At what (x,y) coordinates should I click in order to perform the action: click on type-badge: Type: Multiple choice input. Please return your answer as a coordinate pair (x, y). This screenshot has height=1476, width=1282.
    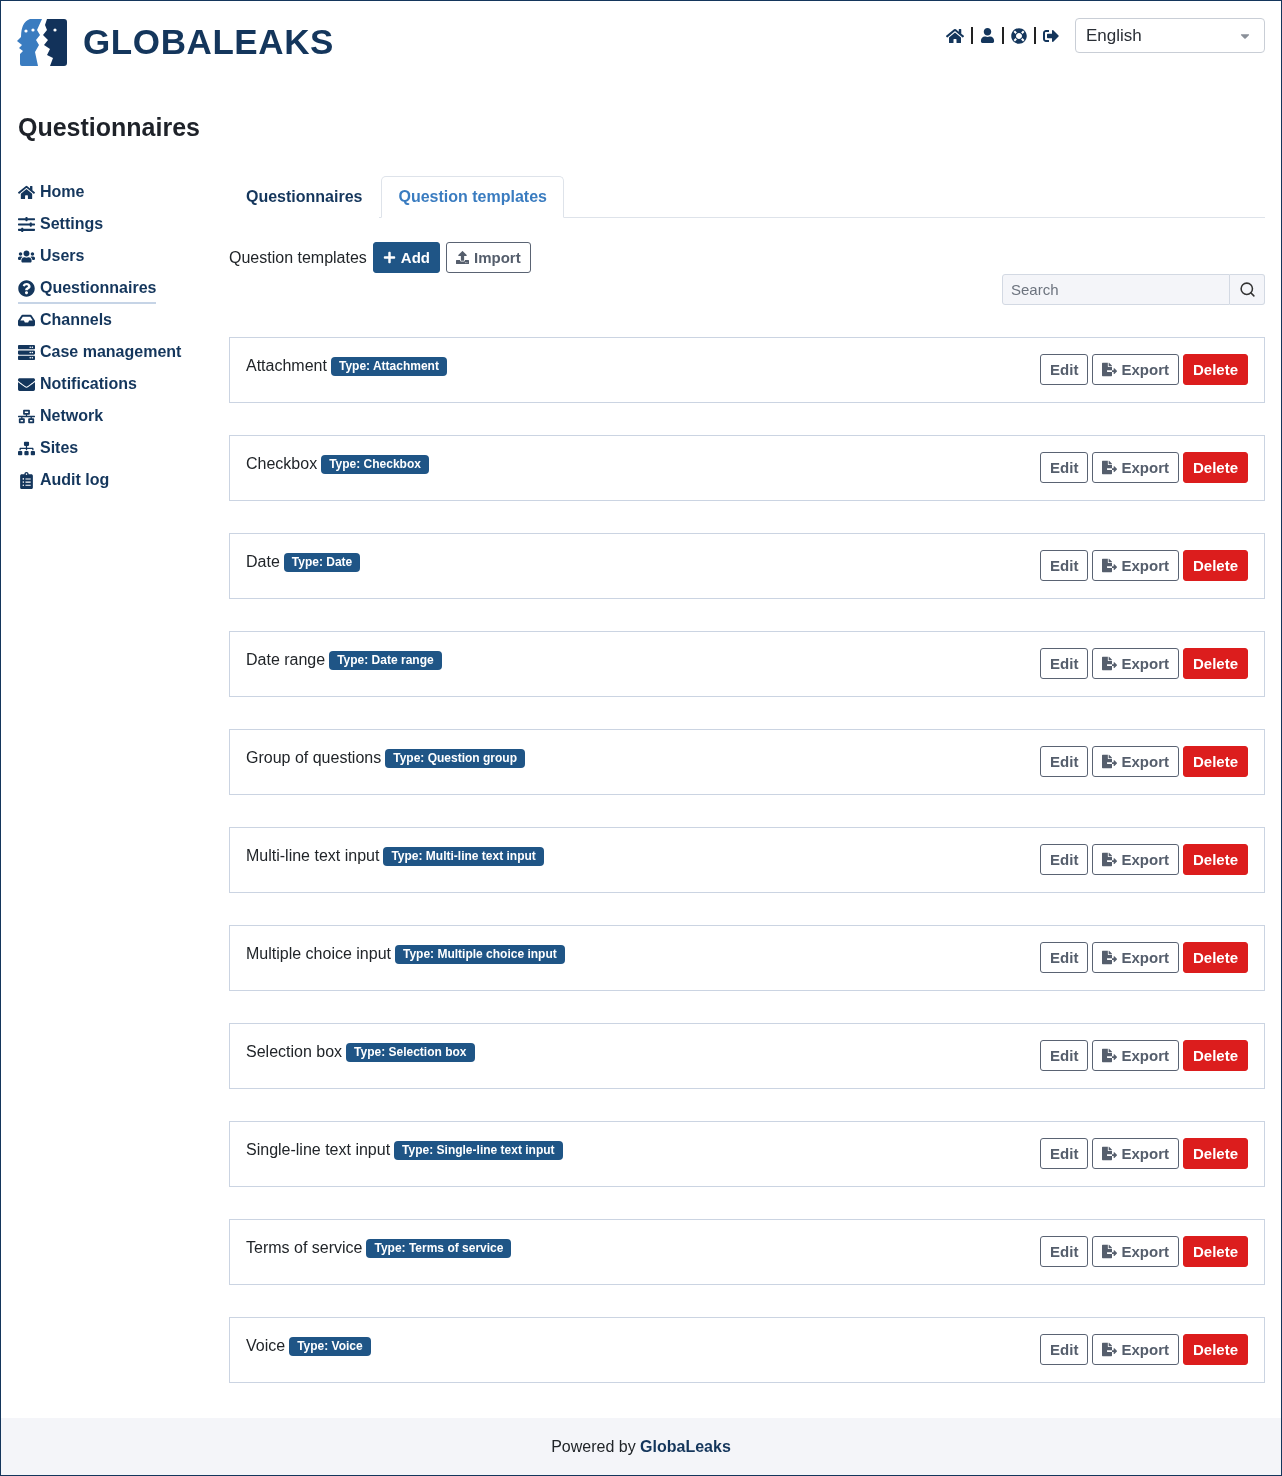
    Looking at the image, I should click on (479, 954).